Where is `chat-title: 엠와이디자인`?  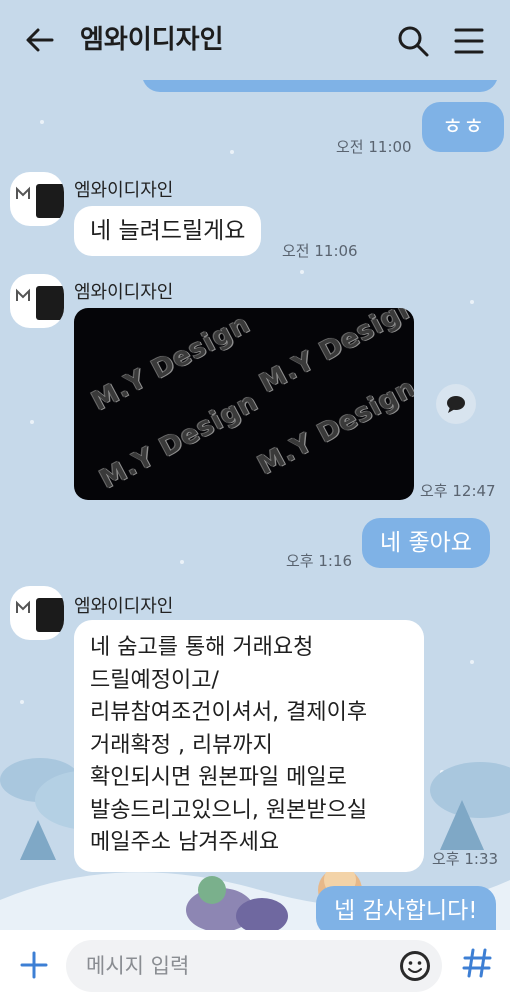
chat-title: 엠와이디자인 is located at coordinates (152, 40).